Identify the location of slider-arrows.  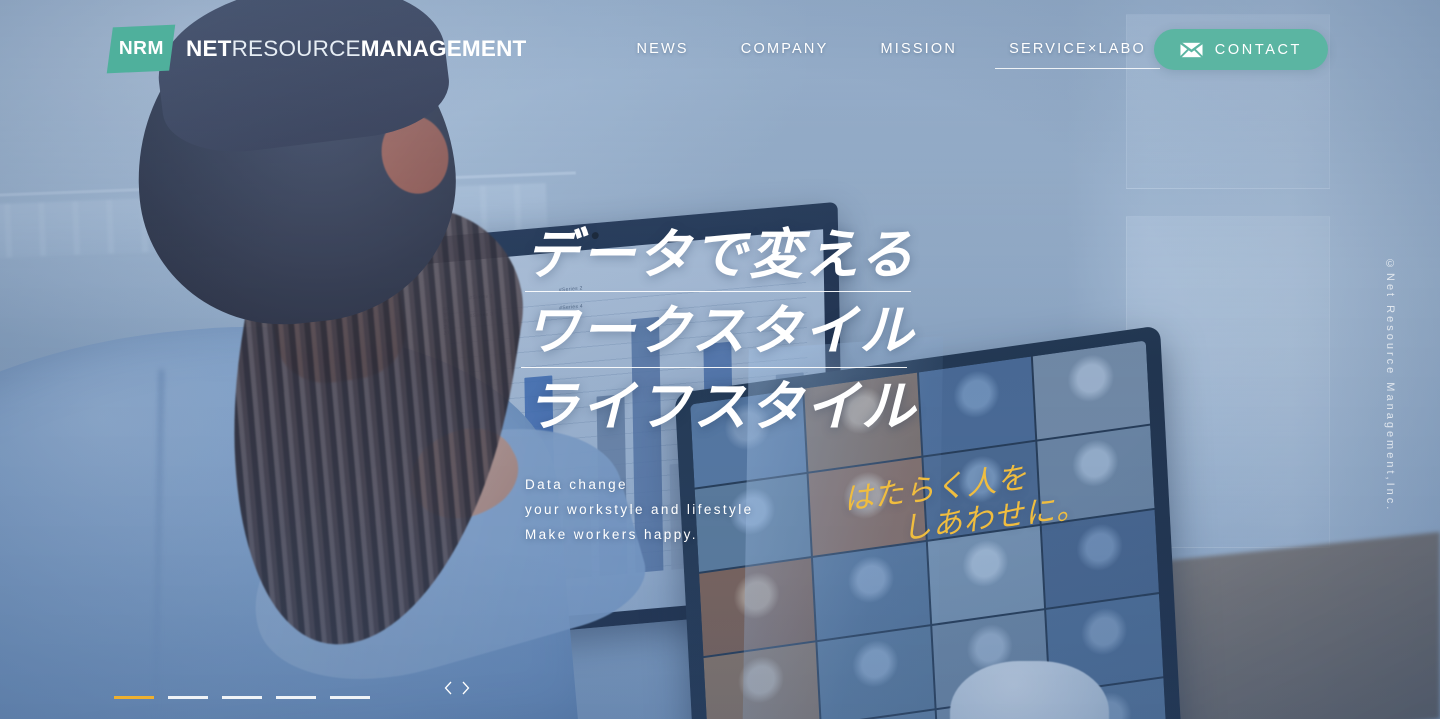
(457, 690).